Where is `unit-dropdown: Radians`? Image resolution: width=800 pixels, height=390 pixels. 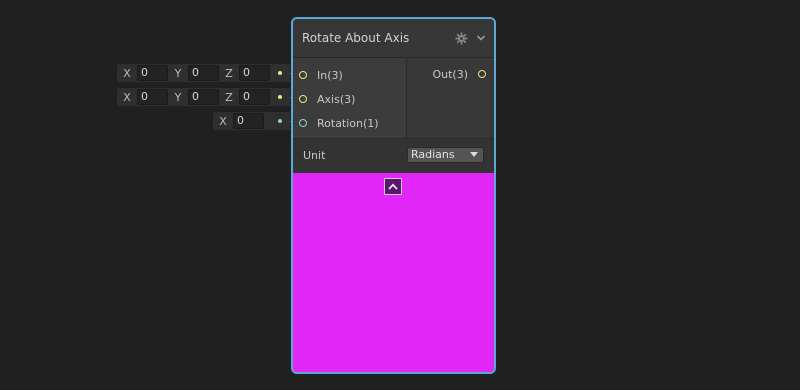 unit-dropdown: Radians is located at coordinates (445, 155).